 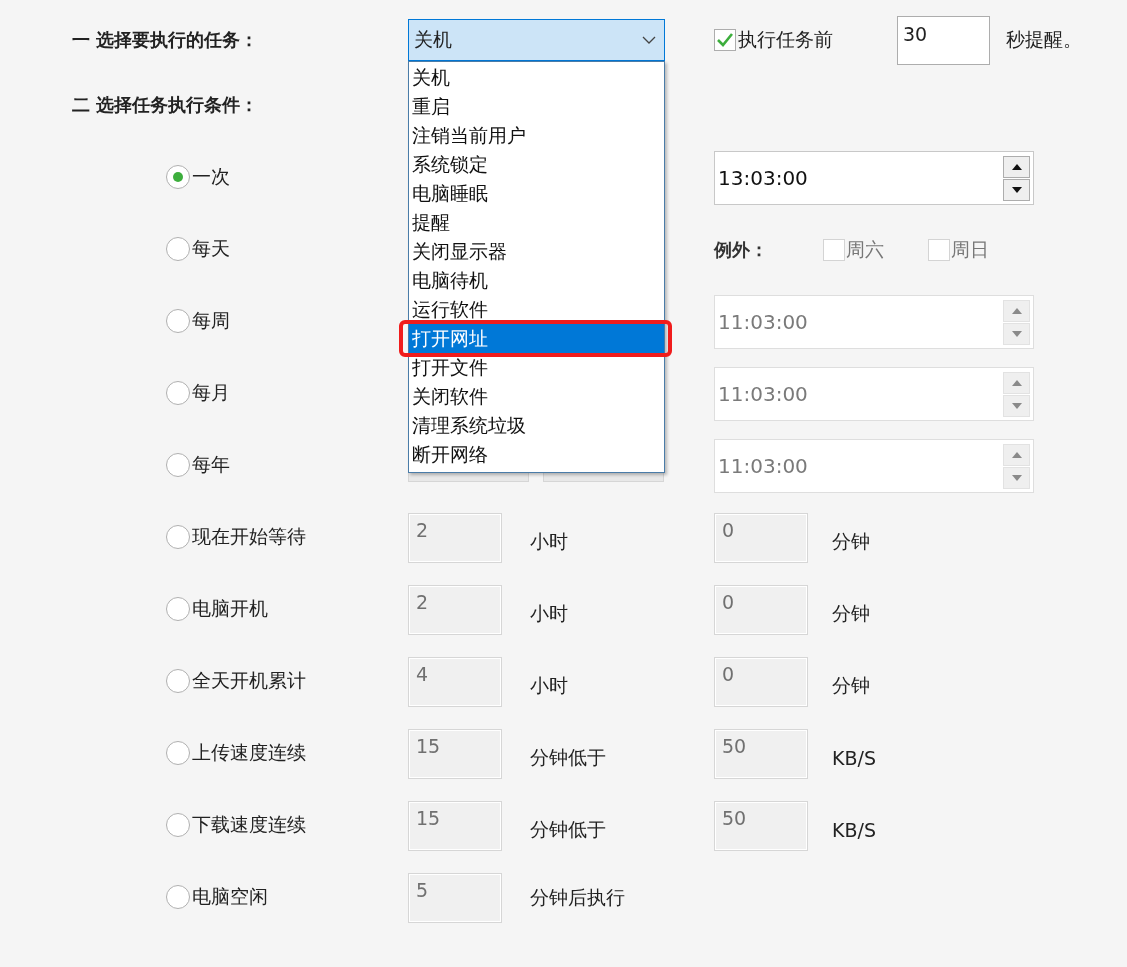 I want to click on chevron-down-icon, so click(x=649, y=40).